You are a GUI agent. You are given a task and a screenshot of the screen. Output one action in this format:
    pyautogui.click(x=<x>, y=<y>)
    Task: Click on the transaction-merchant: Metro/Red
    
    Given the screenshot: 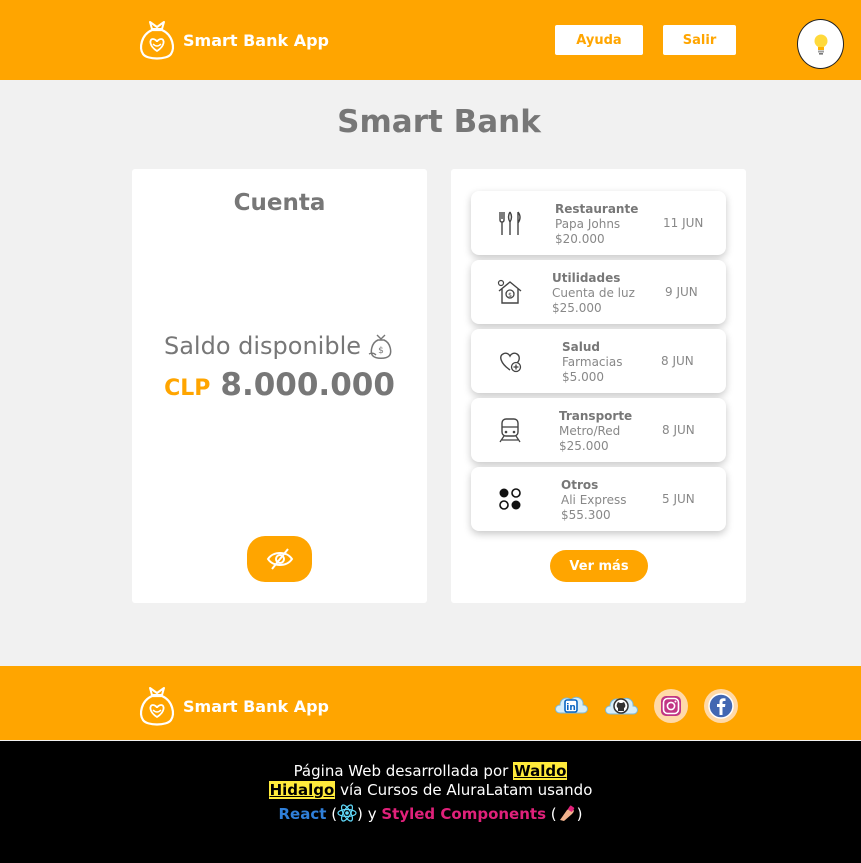 What is the action you would take?
    pyautogui.click(x=590, y=431)
    